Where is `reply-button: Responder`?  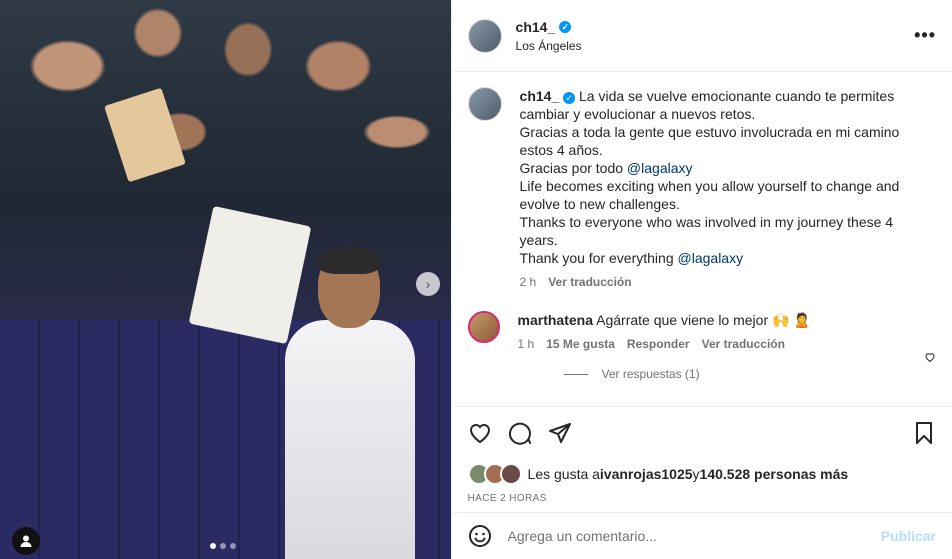 reply-button: Responder is located at coordinates (658, 344).